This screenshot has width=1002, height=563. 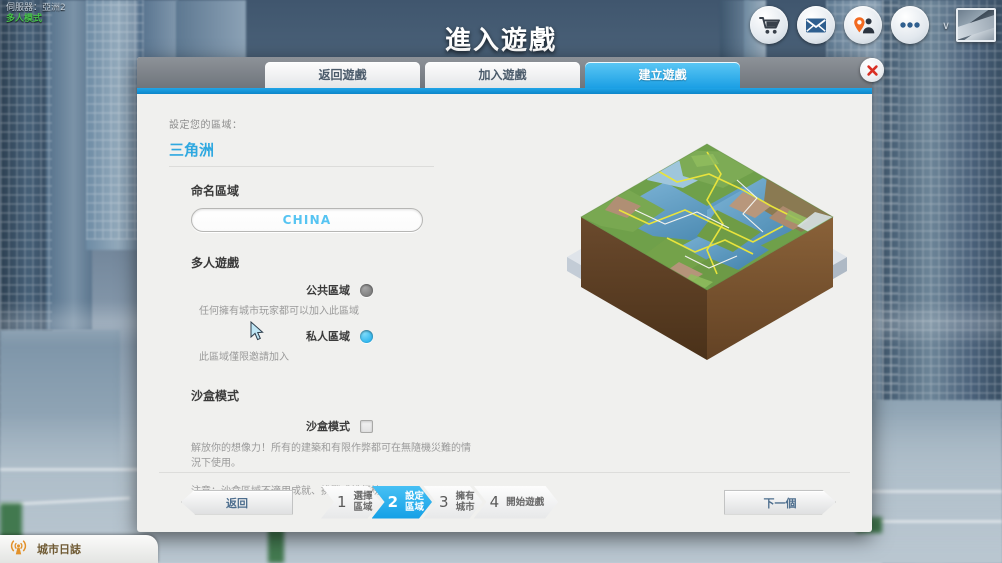 I want to click on public-region-description: 任何擁有城市玩家都可以加入此區域, so click(x=279, y=311).